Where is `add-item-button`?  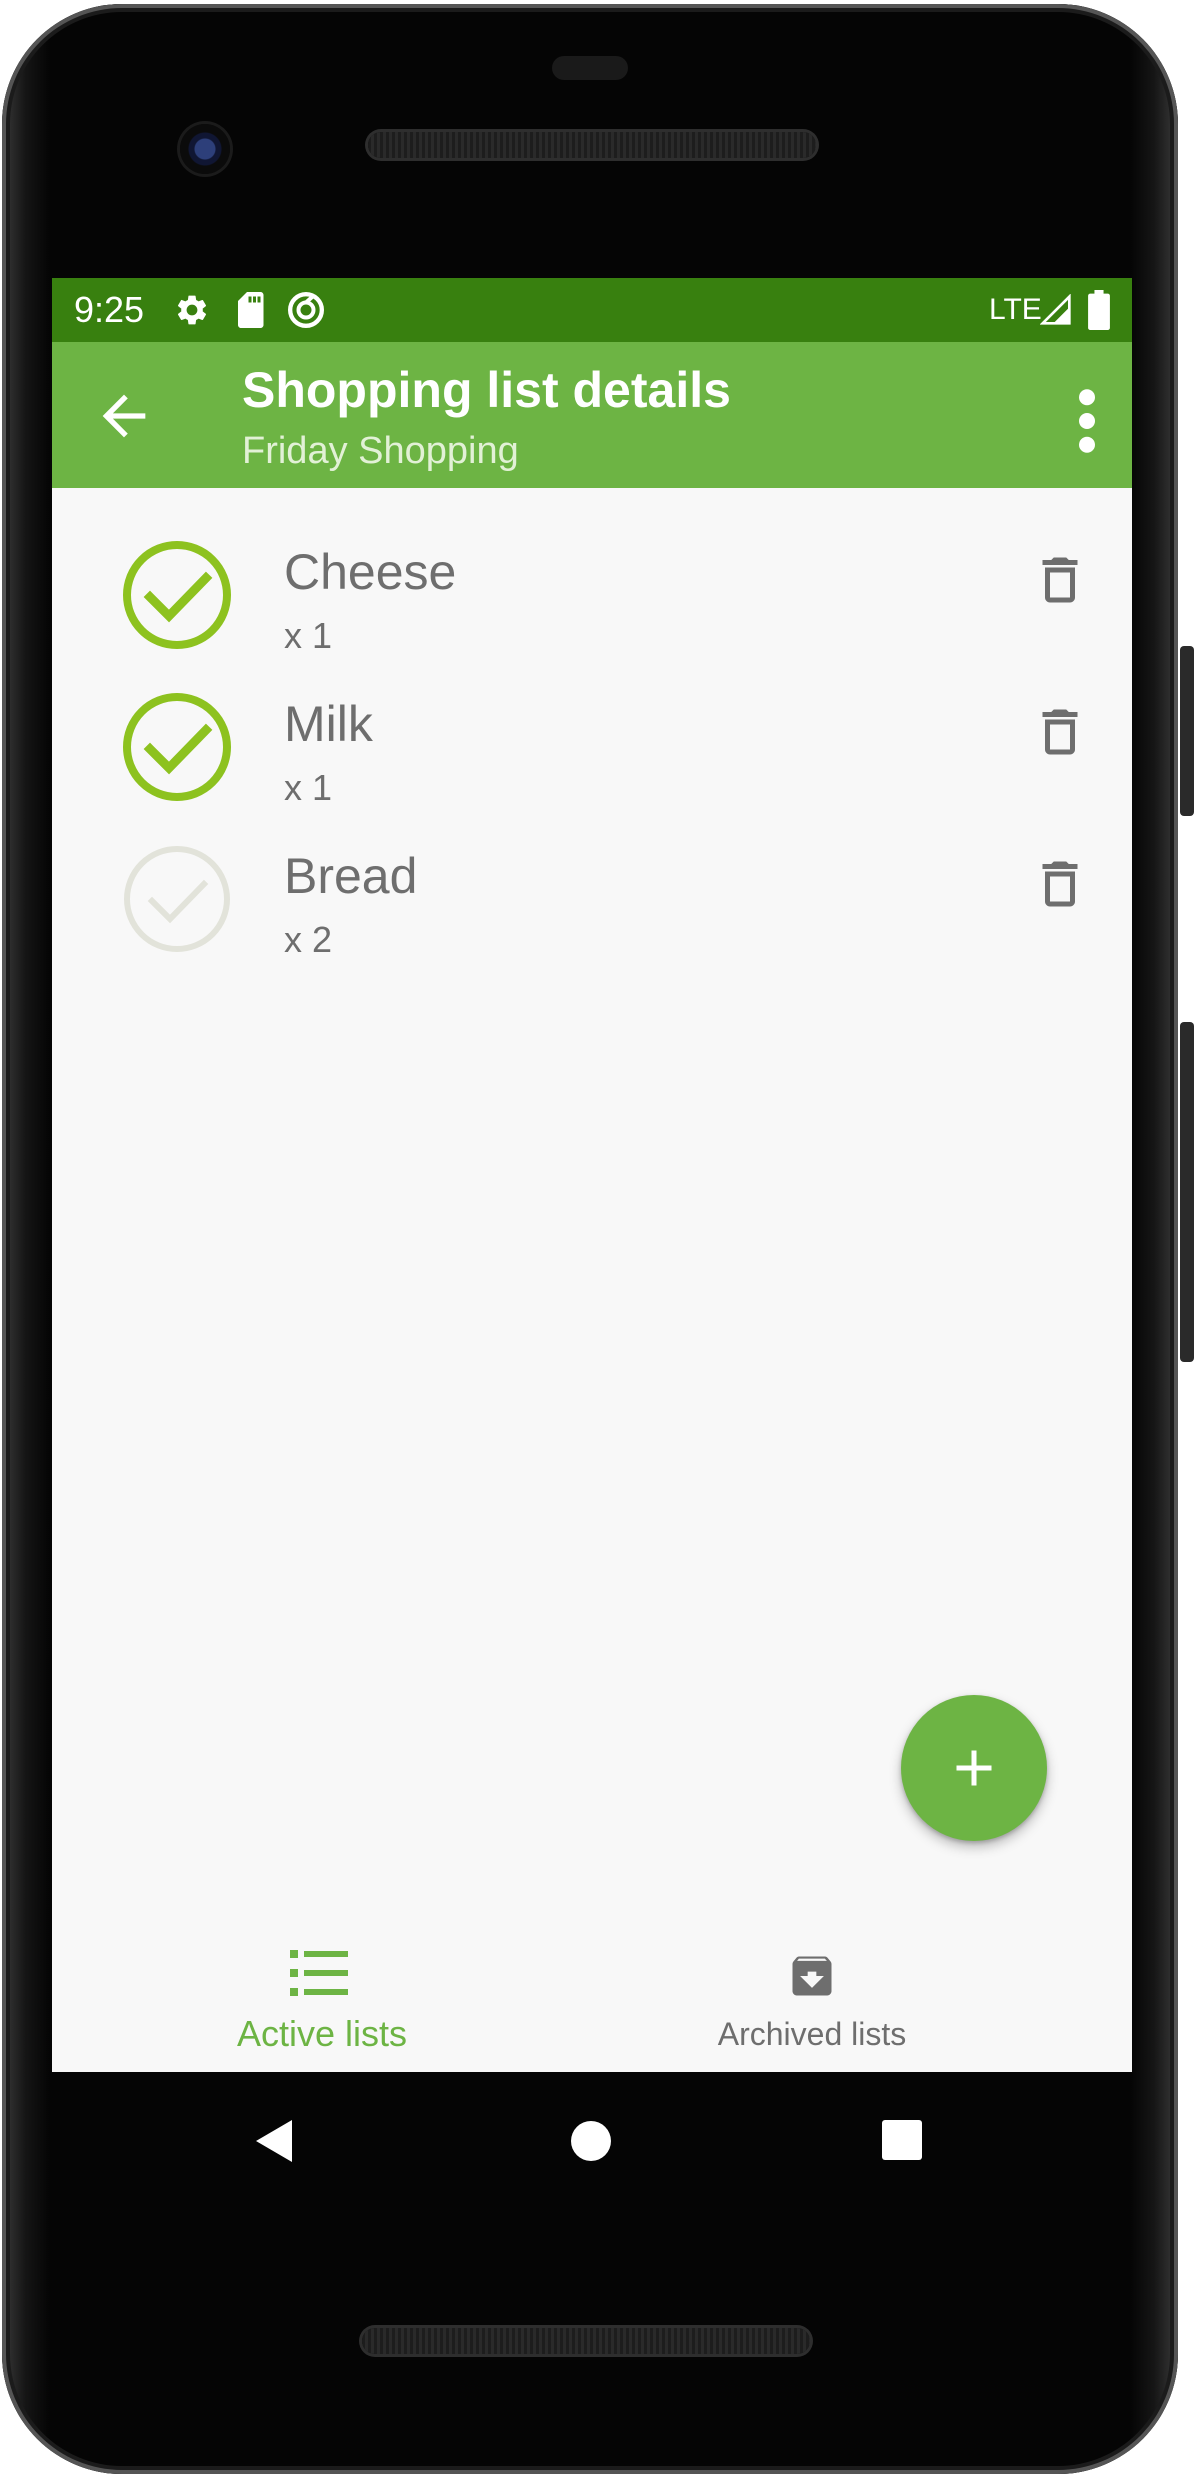
add-item-button is located at coordinates (974, 1768).